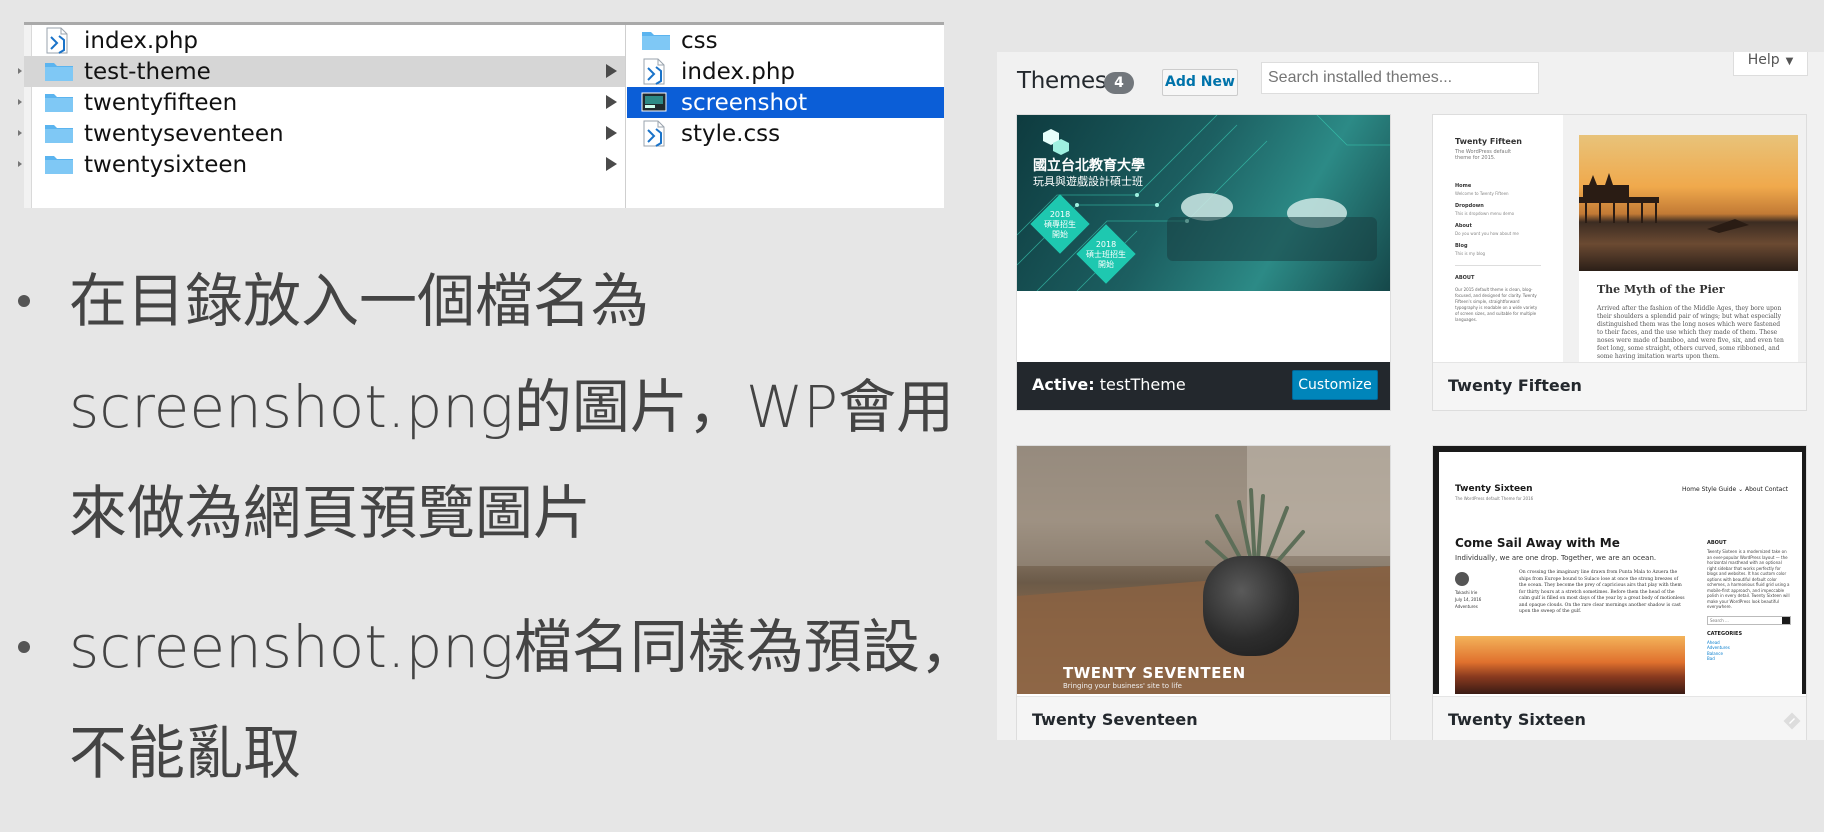 This screenshot has height=832, width=1824. I want to click on finder-item-screenshot: screenshot, so click(785, 102).